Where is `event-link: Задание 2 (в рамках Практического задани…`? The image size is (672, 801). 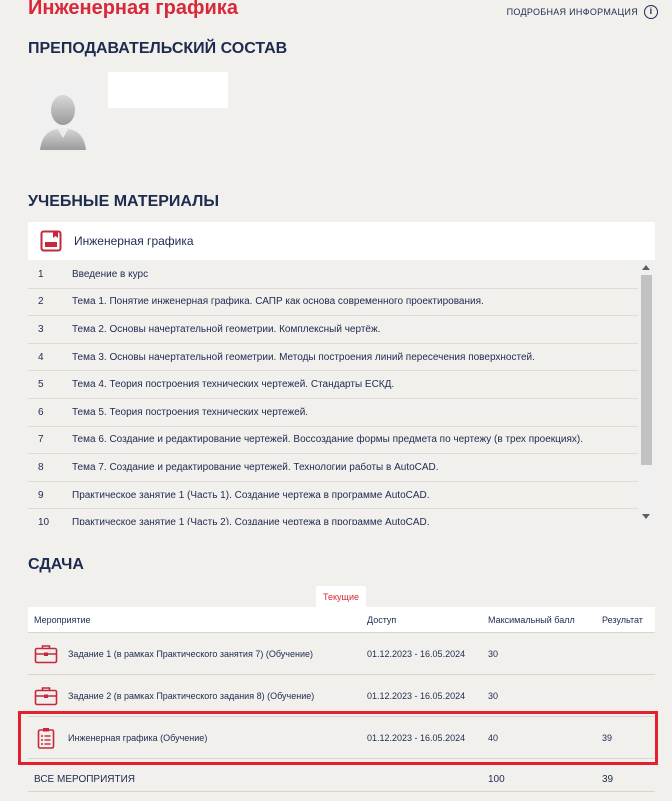
event-link: Задание 2 (в рамках Практического задани… is located at coordinates (191, 696).